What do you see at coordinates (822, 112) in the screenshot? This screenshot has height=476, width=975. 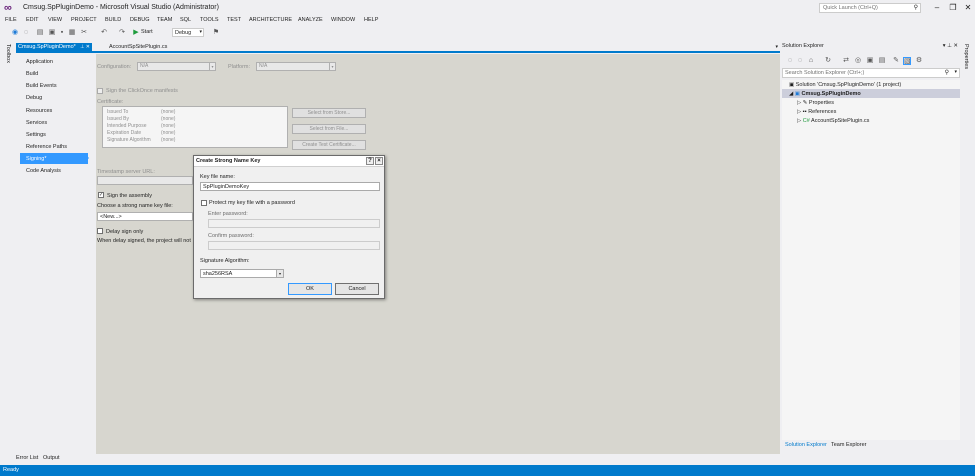 I see `tree-item-label: References` at bounding box center [822, 112].